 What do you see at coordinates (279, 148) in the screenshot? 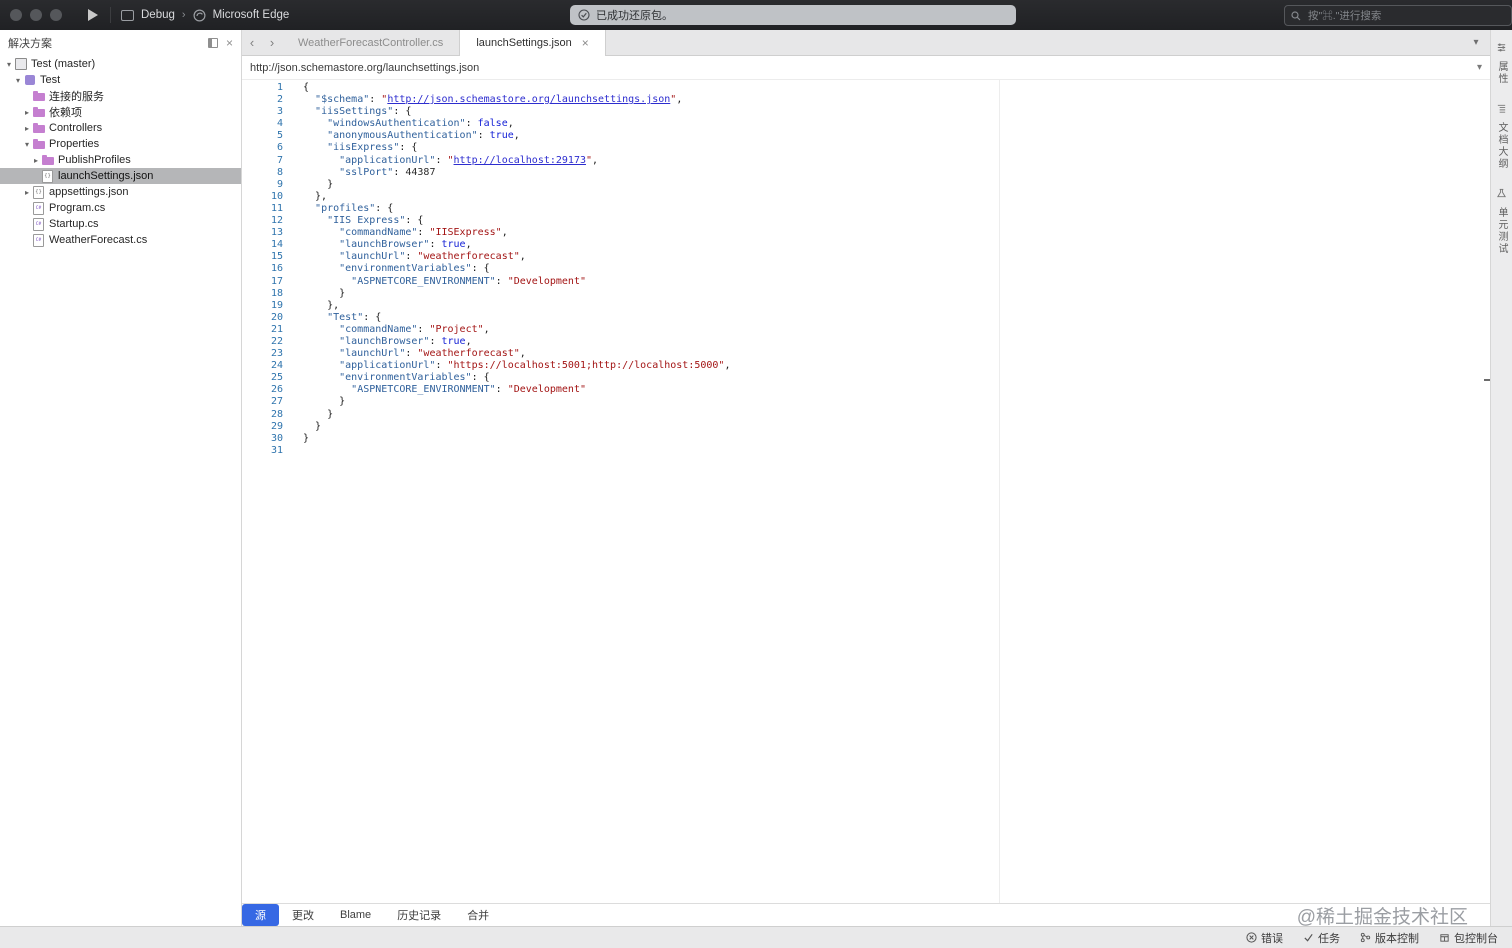
I see `line-number: 6` at bounding box center [279, 148].